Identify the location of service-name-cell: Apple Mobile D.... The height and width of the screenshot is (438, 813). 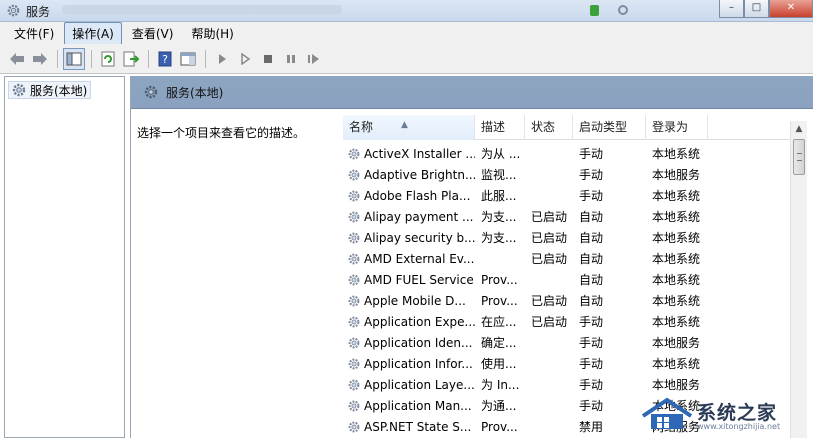
(409, 301).